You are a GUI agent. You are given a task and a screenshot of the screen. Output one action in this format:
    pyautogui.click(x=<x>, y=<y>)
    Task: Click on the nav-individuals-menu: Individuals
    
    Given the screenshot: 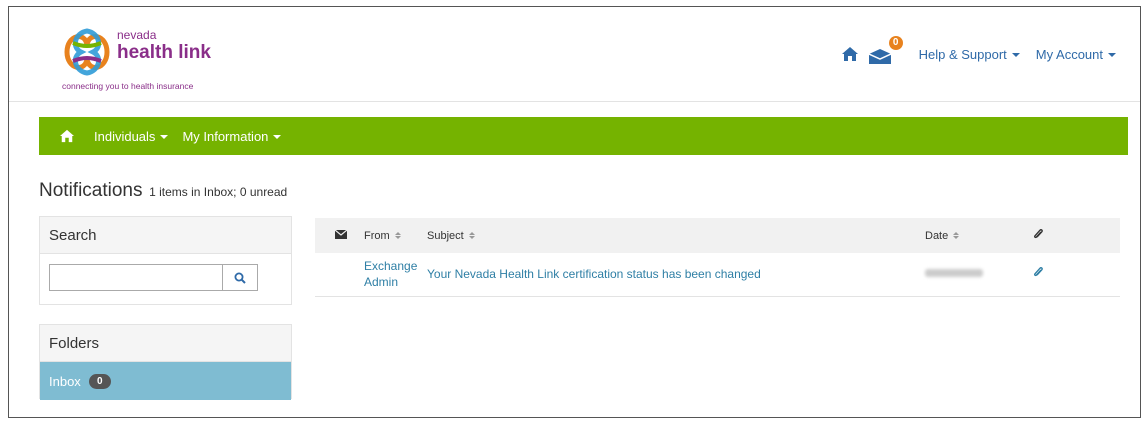 What is the action you would take?
    pyautogui.click(x=131, y=136)
    